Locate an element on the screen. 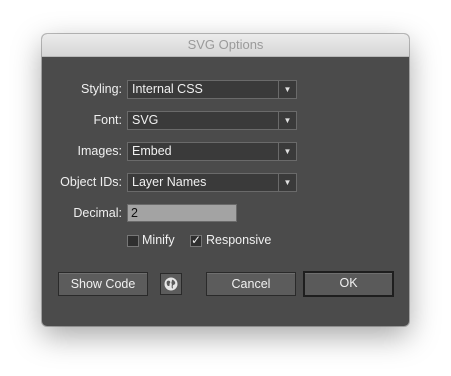 This screenshot has height=376, width=451. object-ids-label: Object IDs: is located at coordinates (91, 182).